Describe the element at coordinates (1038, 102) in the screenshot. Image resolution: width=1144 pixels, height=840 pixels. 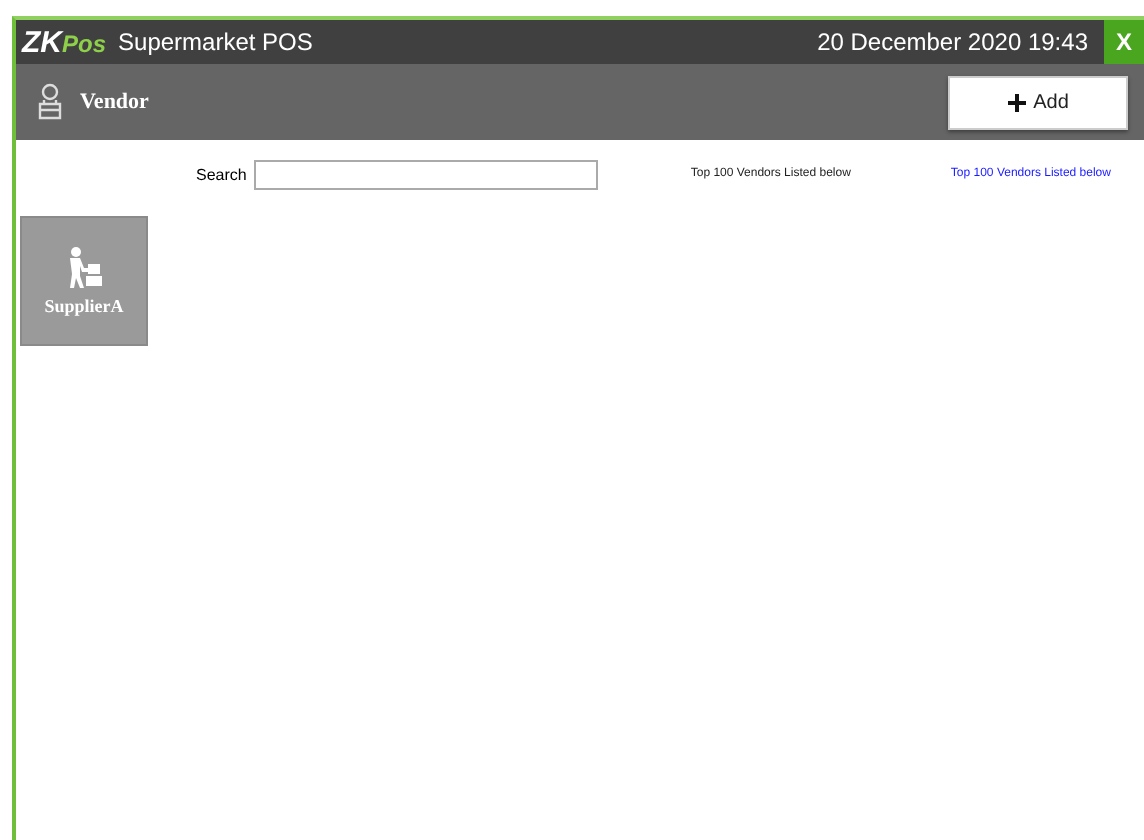
I see `add-button: Add` at that location.